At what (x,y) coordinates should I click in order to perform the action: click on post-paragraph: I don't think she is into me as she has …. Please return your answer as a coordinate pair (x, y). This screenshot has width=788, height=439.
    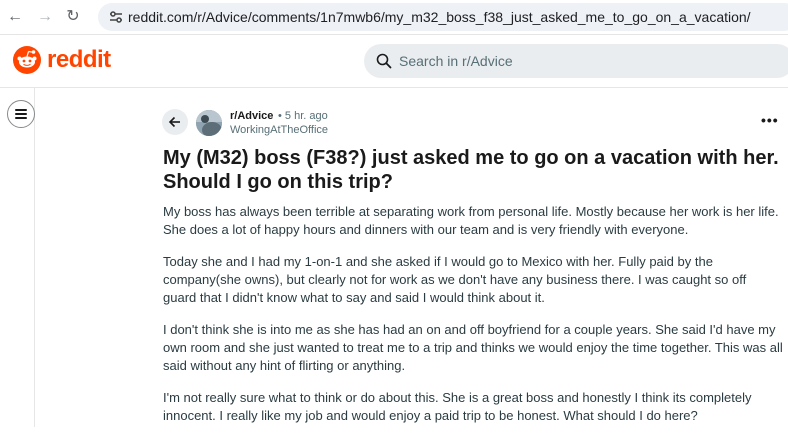
    Looking at the image, I should click on (473, 347).